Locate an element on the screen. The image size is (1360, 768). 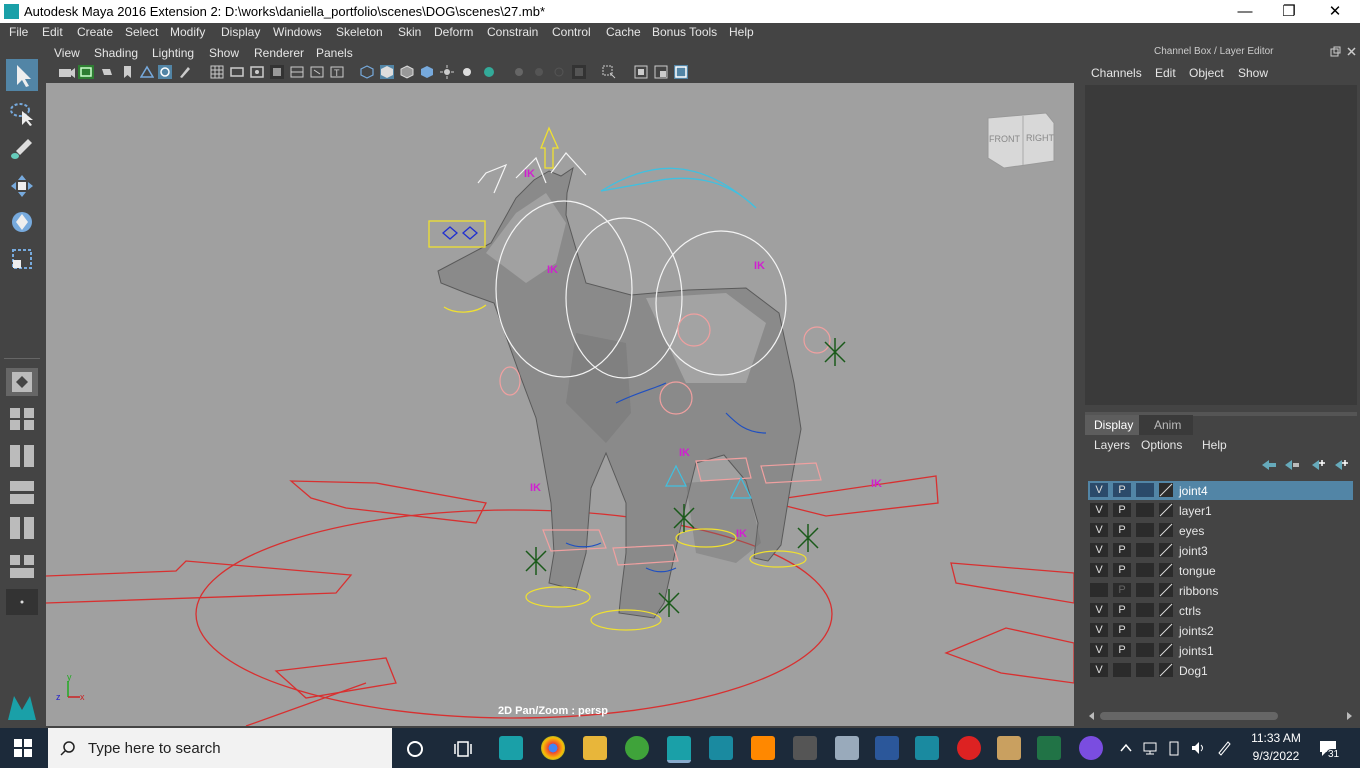
channel-menu-channels: Channels is located at coordinates (1116, 73).